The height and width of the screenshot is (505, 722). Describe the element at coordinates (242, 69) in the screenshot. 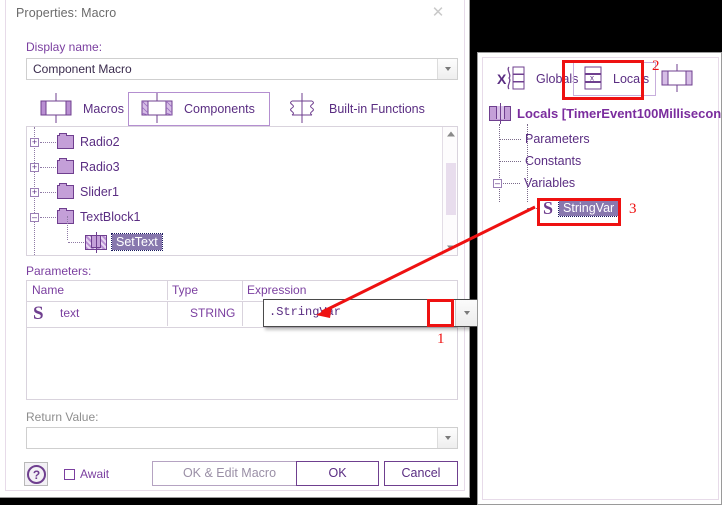

I see `display-name-input: Component Macro` at that location.